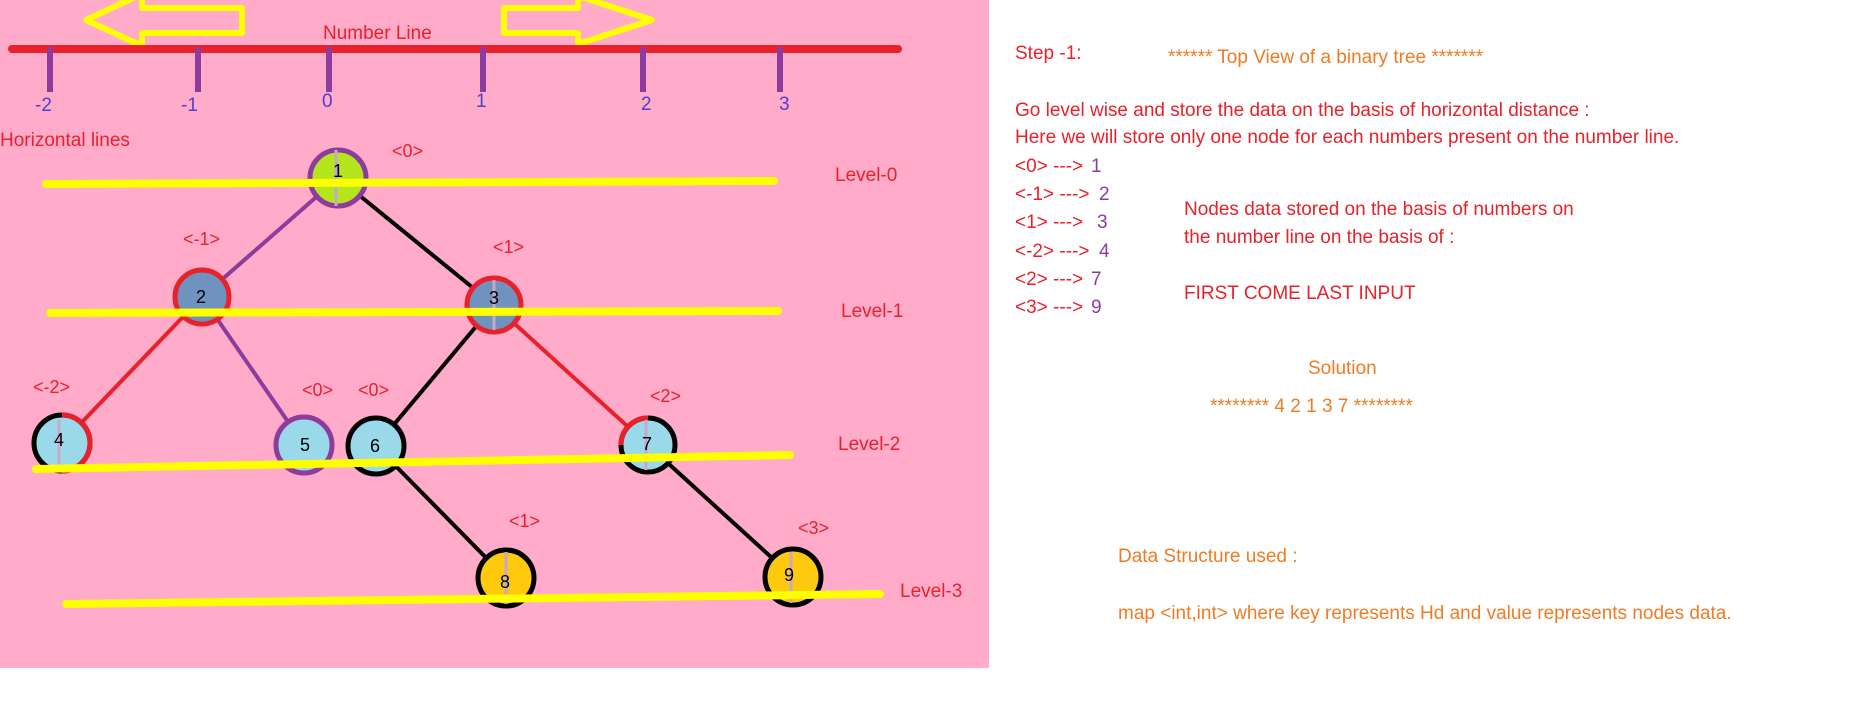 The height and width of the screenshot is (720, 1870). I want to click on hd-label: <-2>, so click(51, 387).